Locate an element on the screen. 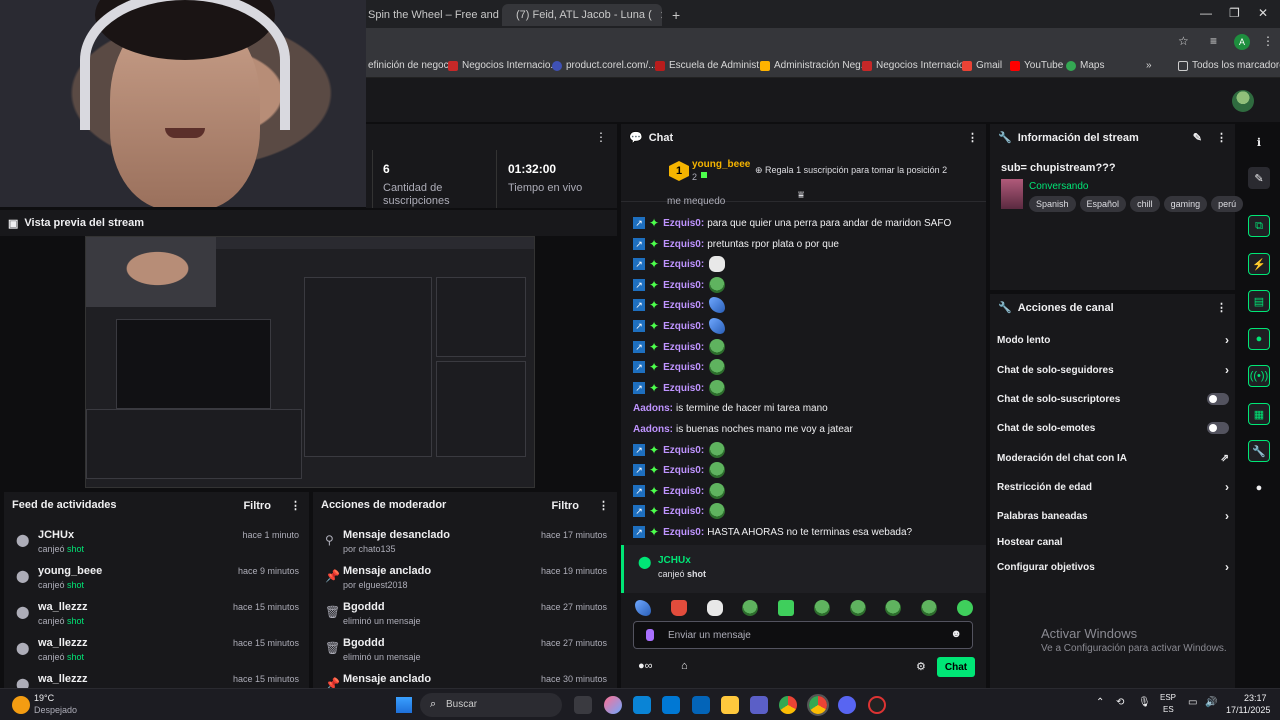  outlook-icon is located at coordinates (701, 705).